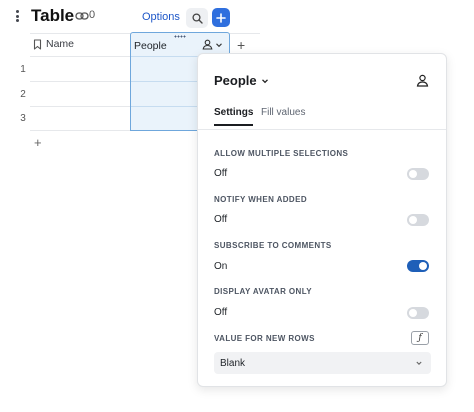 The height and width of the screenshot is (412, 474). Describe the element at coordinates (322, 363) in the screenshot. I see `new-rows-value-select: Blank` at that location.